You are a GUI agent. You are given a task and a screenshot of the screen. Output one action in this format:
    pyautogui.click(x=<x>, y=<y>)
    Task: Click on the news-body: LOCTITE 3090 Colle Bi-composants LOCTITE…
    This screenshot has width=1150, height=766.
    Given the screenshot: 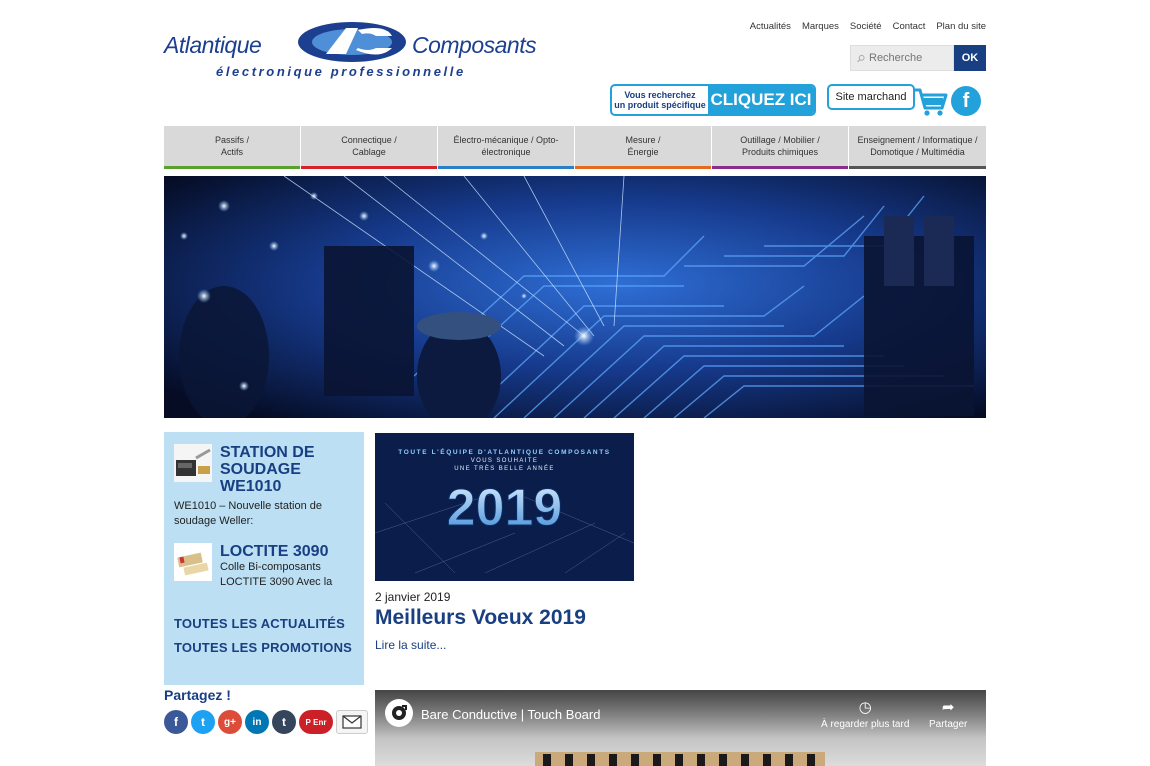 What is the action you would take?
    pyautogui.click(x=285, y=566)
    